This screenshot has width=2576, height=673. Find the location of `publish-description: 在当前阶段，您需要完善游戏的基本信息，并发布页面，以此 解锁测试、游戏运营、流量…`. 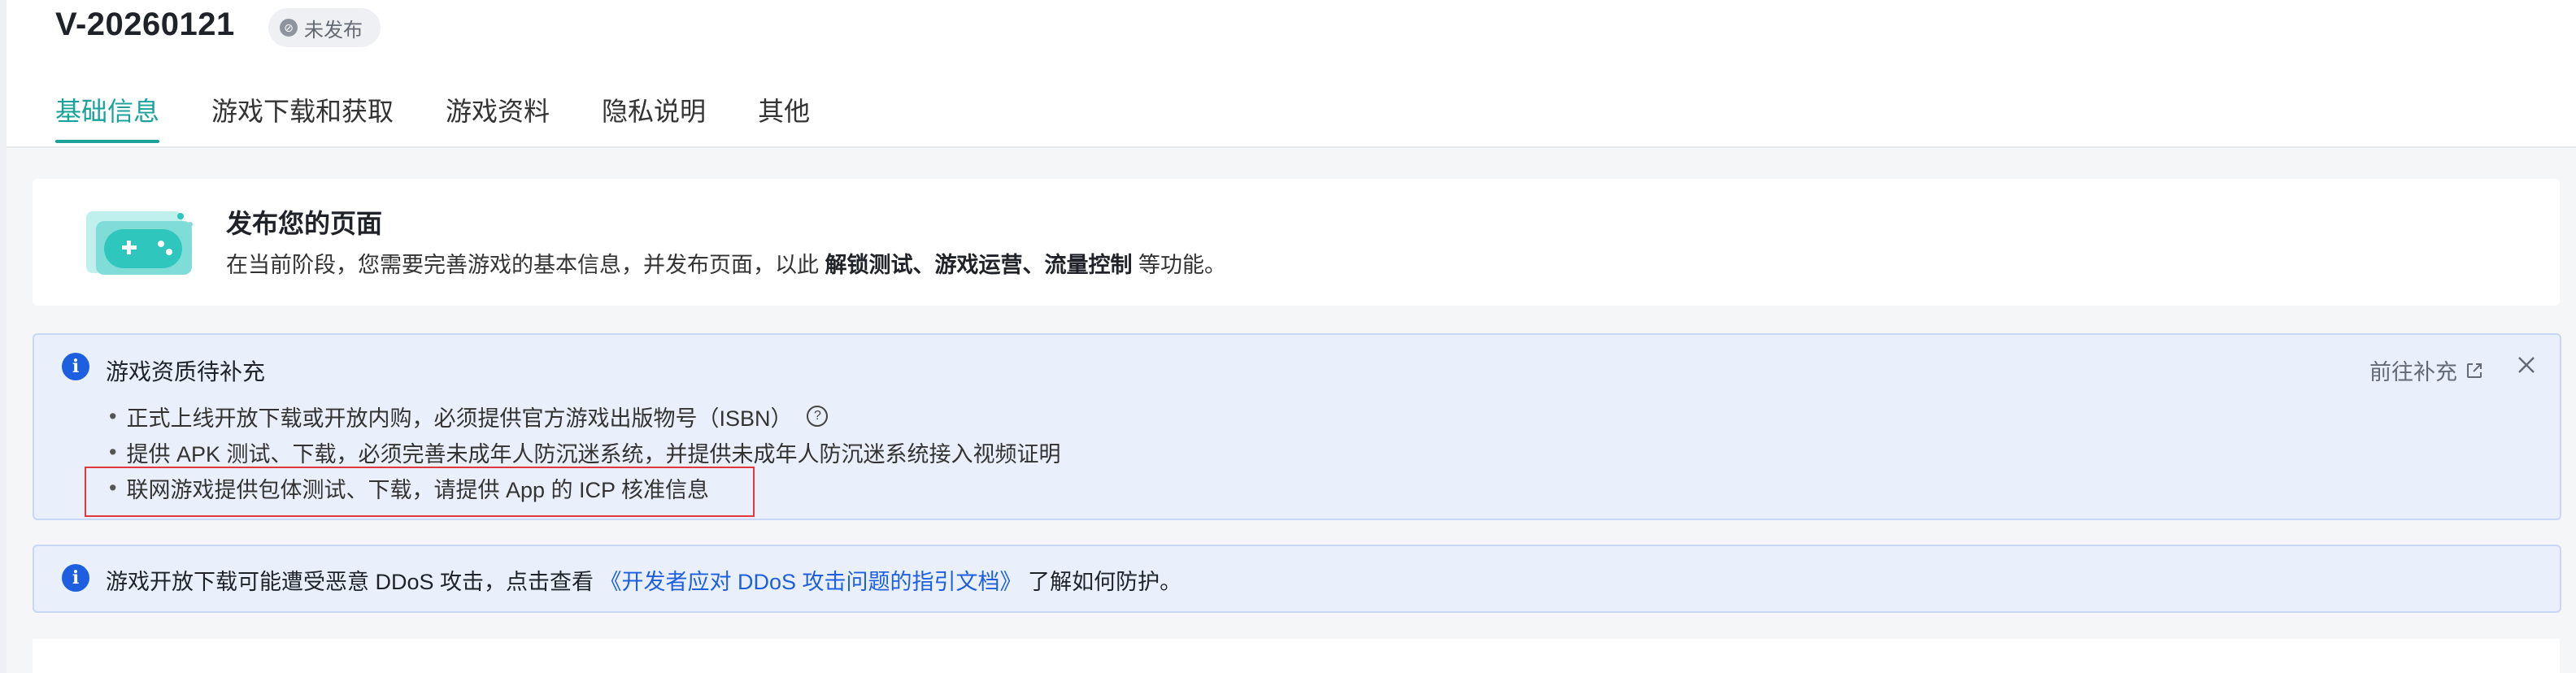

publish-description: 在当前阶段，您需要完善游戏的基本信息，并发布页面，以此 解锁测试、游戏运营、流量… is located at coordinates (726, 263).